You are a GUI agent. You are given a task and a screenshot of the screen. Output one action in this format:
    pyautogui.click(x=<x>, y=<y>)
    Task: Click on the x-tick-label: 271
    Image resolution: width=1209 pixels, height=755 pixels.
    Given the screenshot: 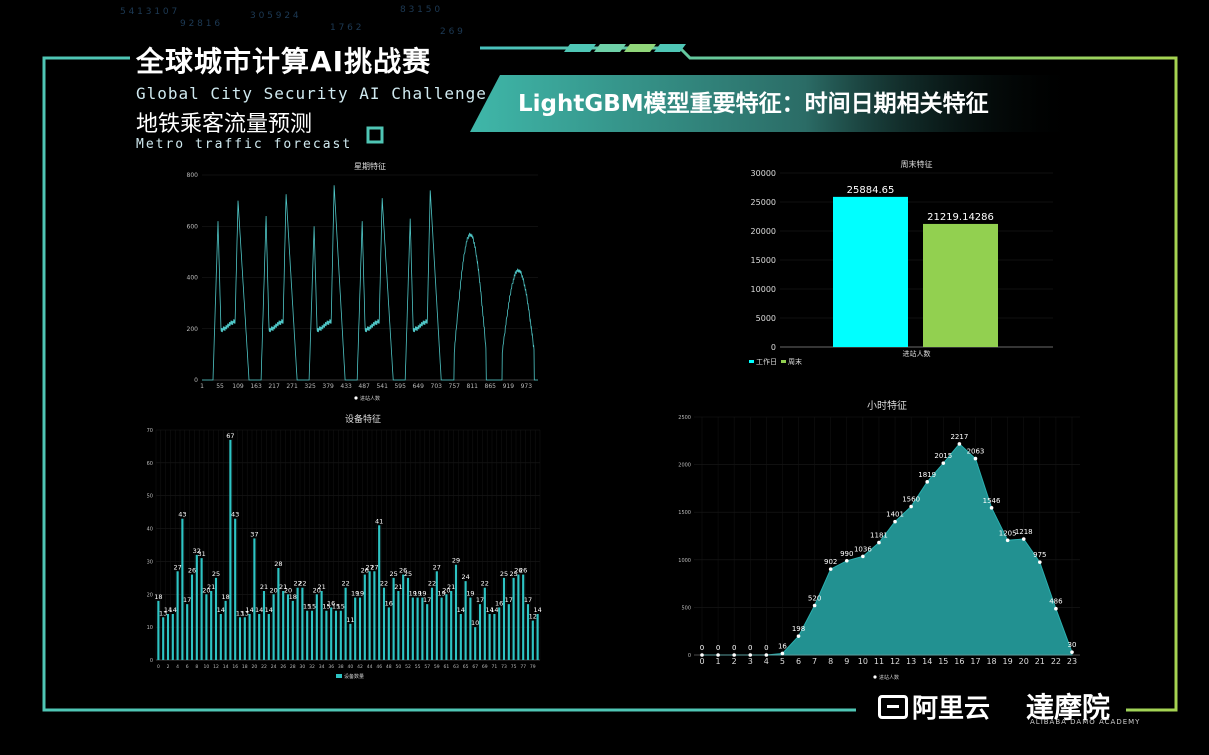 What is the action you would take?
    pyautogui.click(x=292, y=386)
    